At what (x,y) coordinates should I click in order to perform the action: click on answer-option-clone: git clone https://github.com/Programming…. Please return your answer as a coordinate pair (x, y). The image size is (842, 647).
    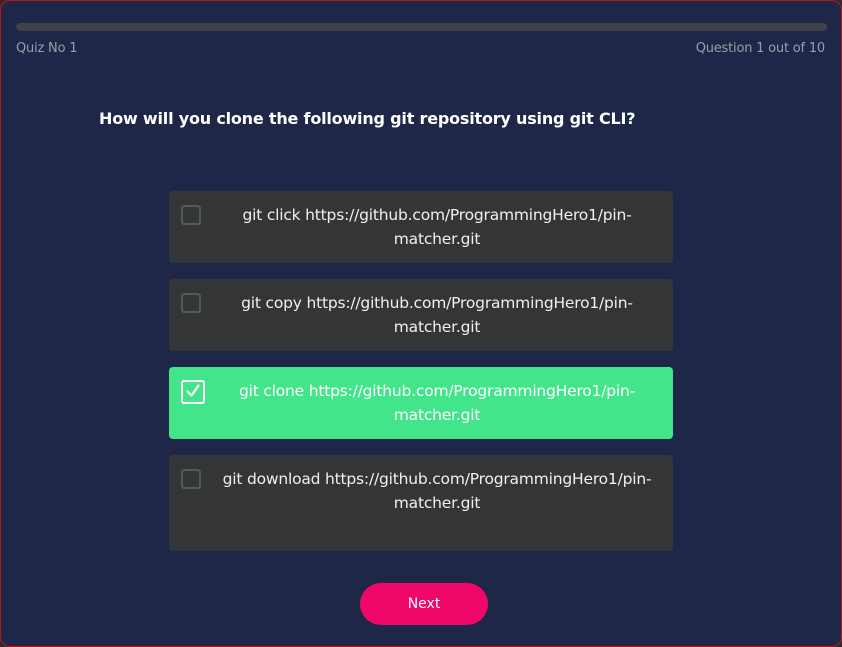
    Looking at the image, I should click on (421, 403).